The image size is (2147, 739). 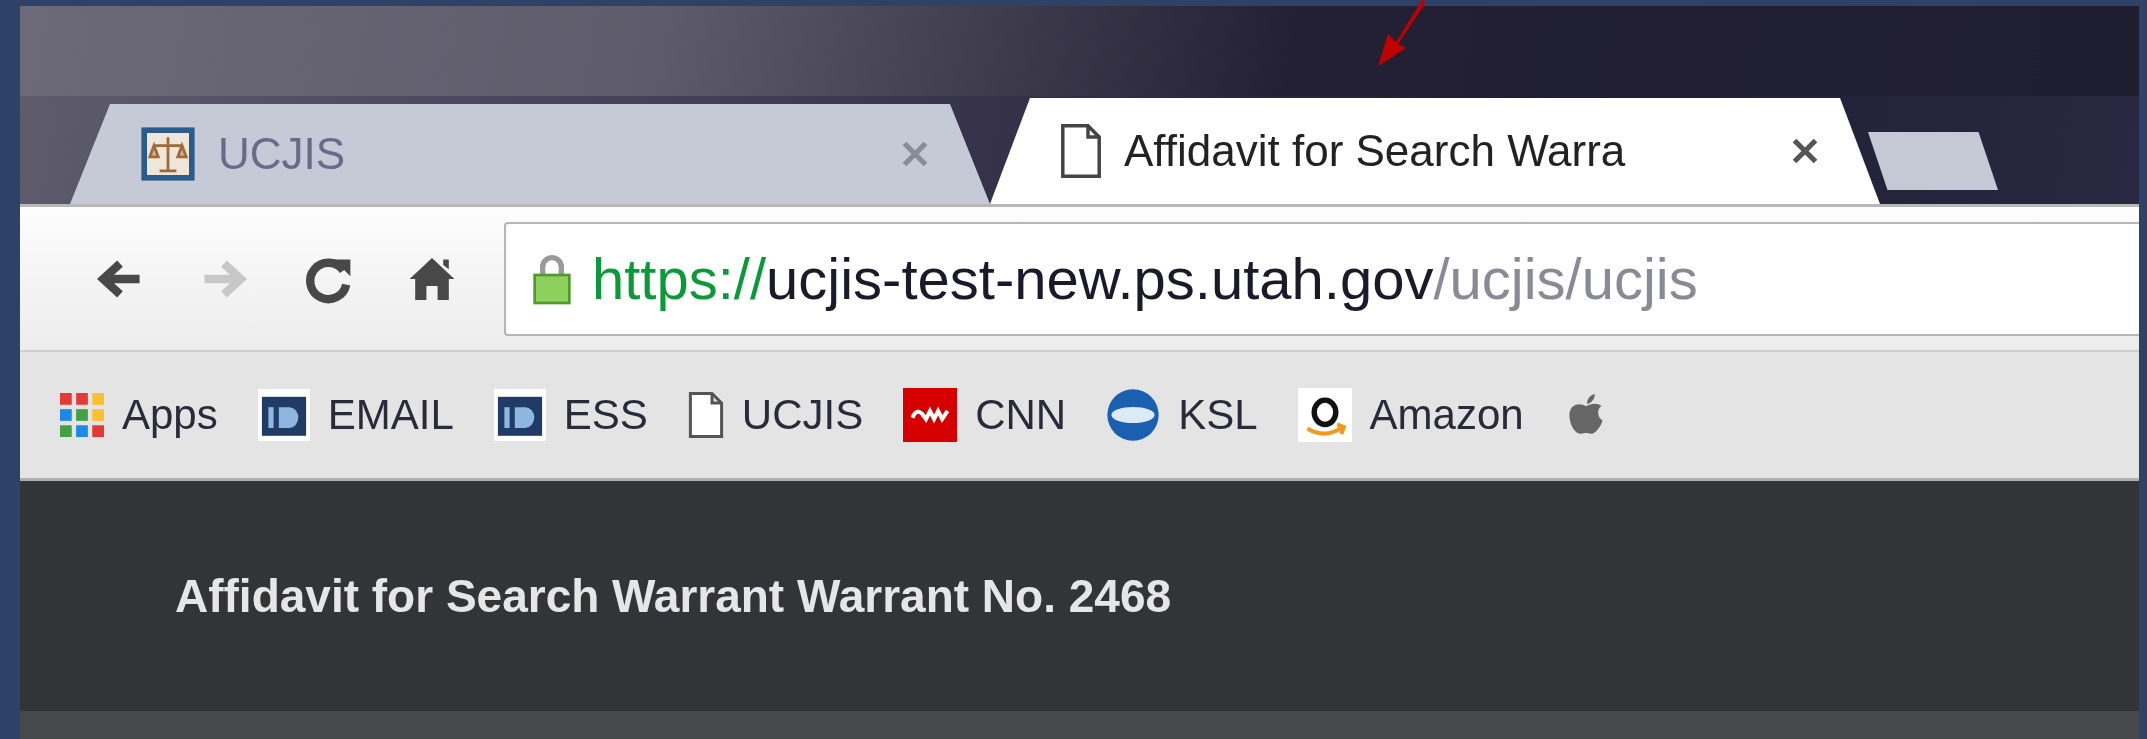 What do you see at coordinates (930, 415) in the screenshot?
I see `news-logo-icon` at bounding box center [930, 415].